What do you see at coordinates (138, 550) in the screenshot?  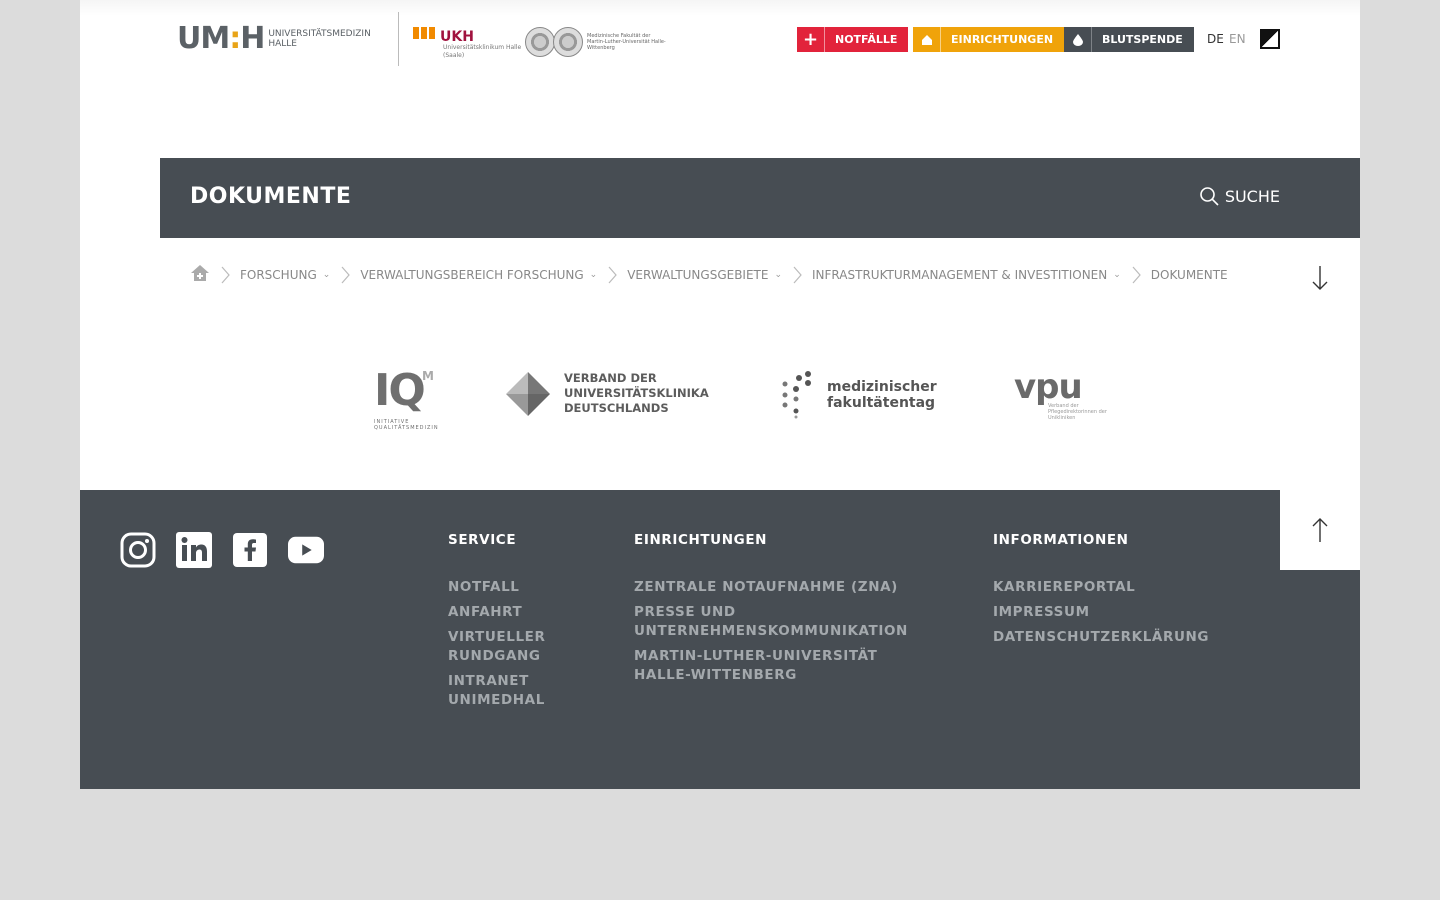 I see `instagram-icon` at bounding box center [138, 550].